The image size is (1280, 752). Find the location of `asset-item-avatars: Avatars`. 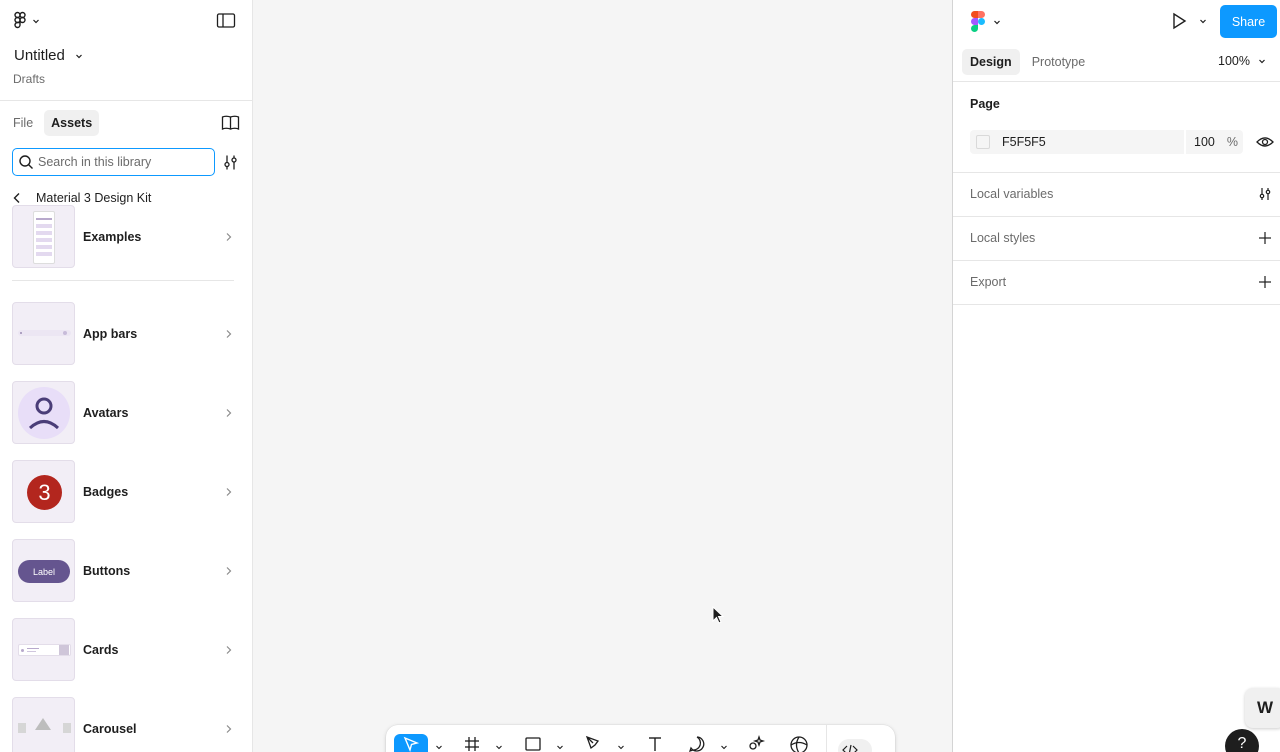

asset-item-avatars: Avatars is located at coordinates (126, 412).